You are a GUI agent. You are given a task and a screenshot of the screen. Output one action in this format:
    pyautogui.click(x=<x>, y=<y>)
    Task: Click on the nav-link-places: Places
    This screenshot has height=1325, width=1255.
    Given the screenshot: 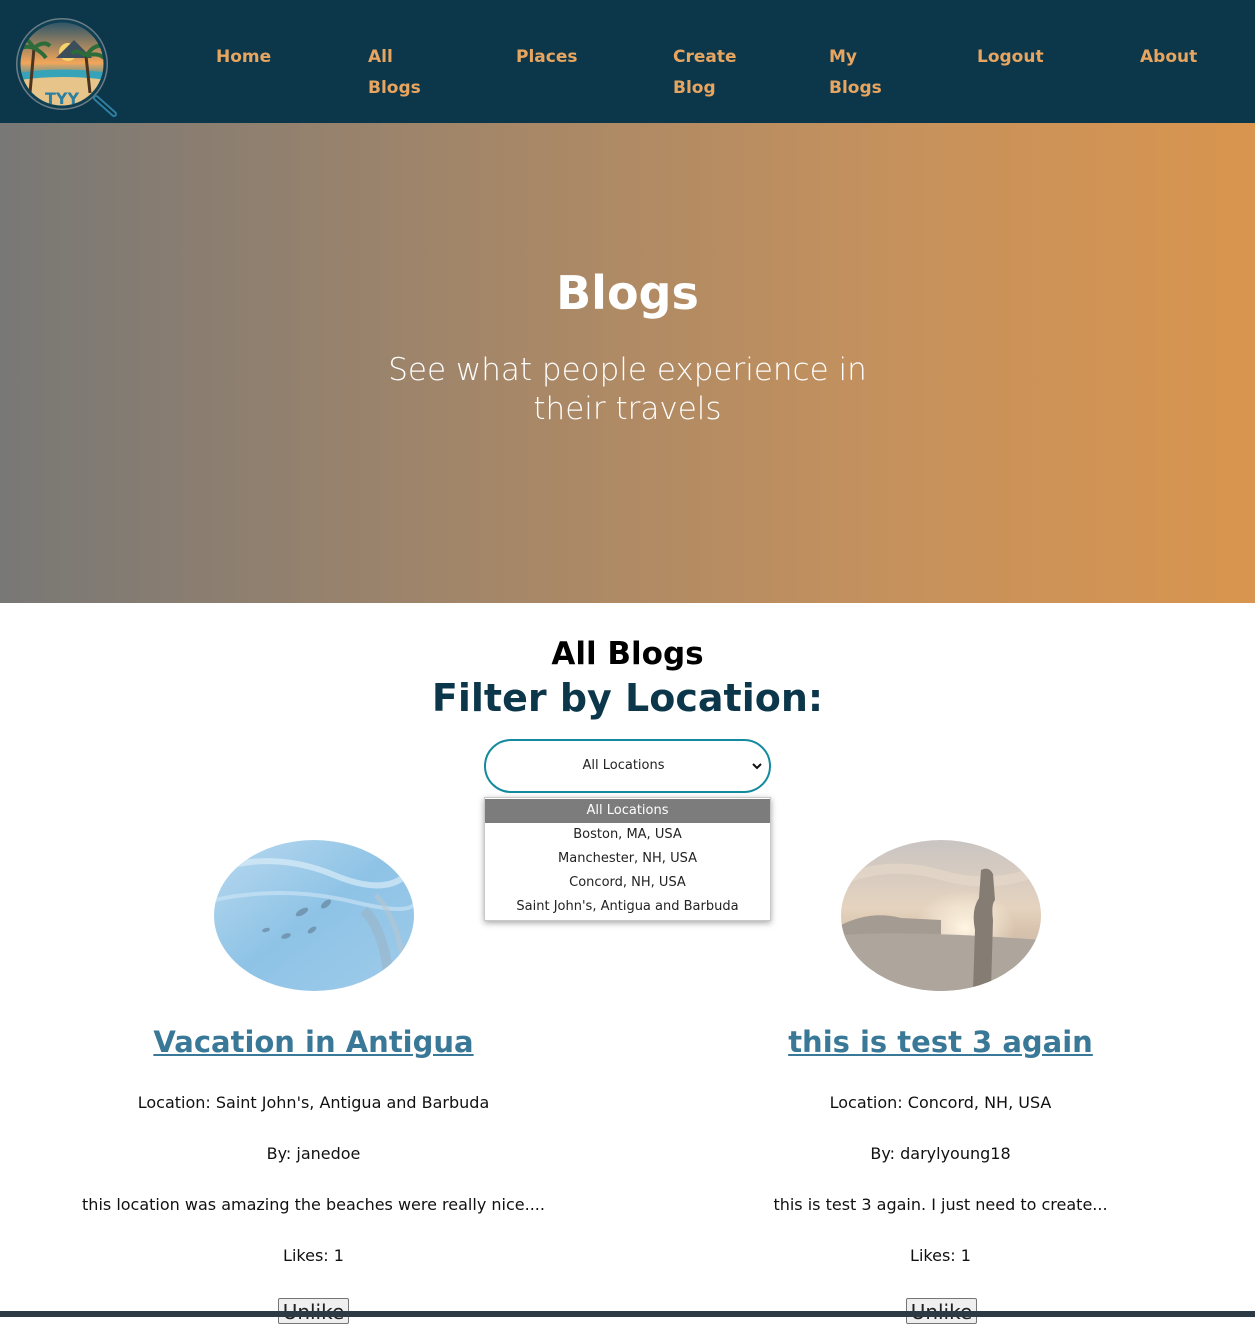 What is the action you would take?
    pyautogui.click(x=546, y=57)
    